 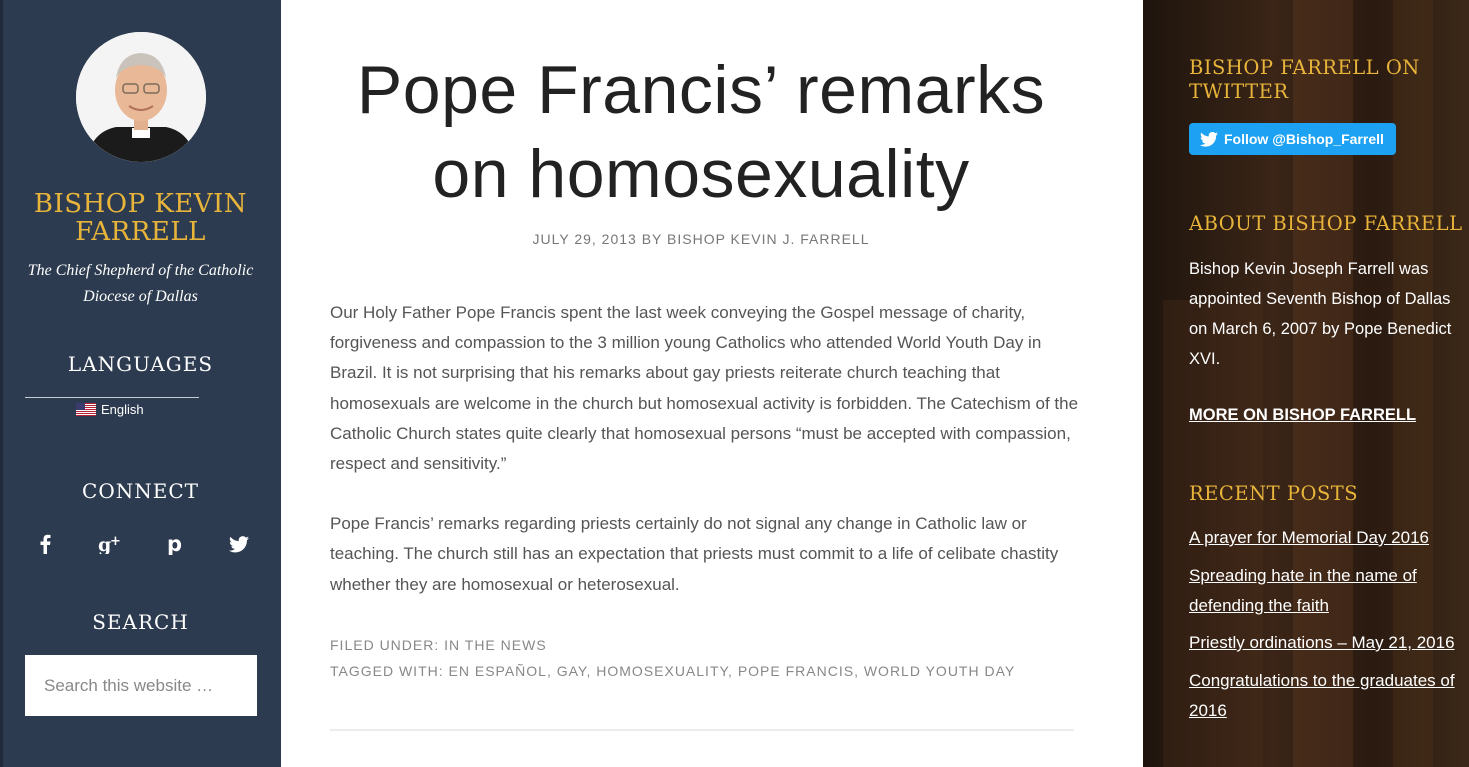 What do you see at coordinates (1326, 223) in the screenshot?
I see `about-widget-title: ABOUT BISHOP FARRELL` at bounding box center [1326, 223].